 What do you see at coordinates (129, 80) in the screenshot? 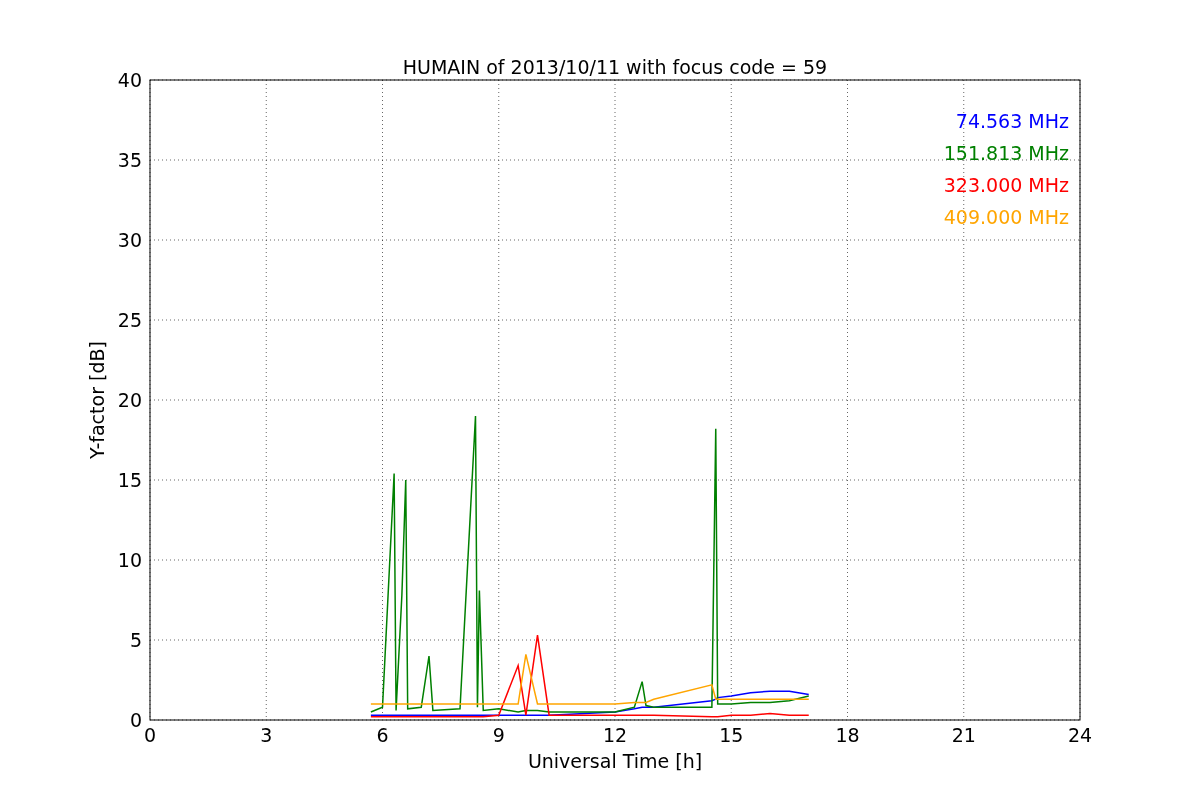
I see `y-tick-label: 40` at bounding box center [129, 80].